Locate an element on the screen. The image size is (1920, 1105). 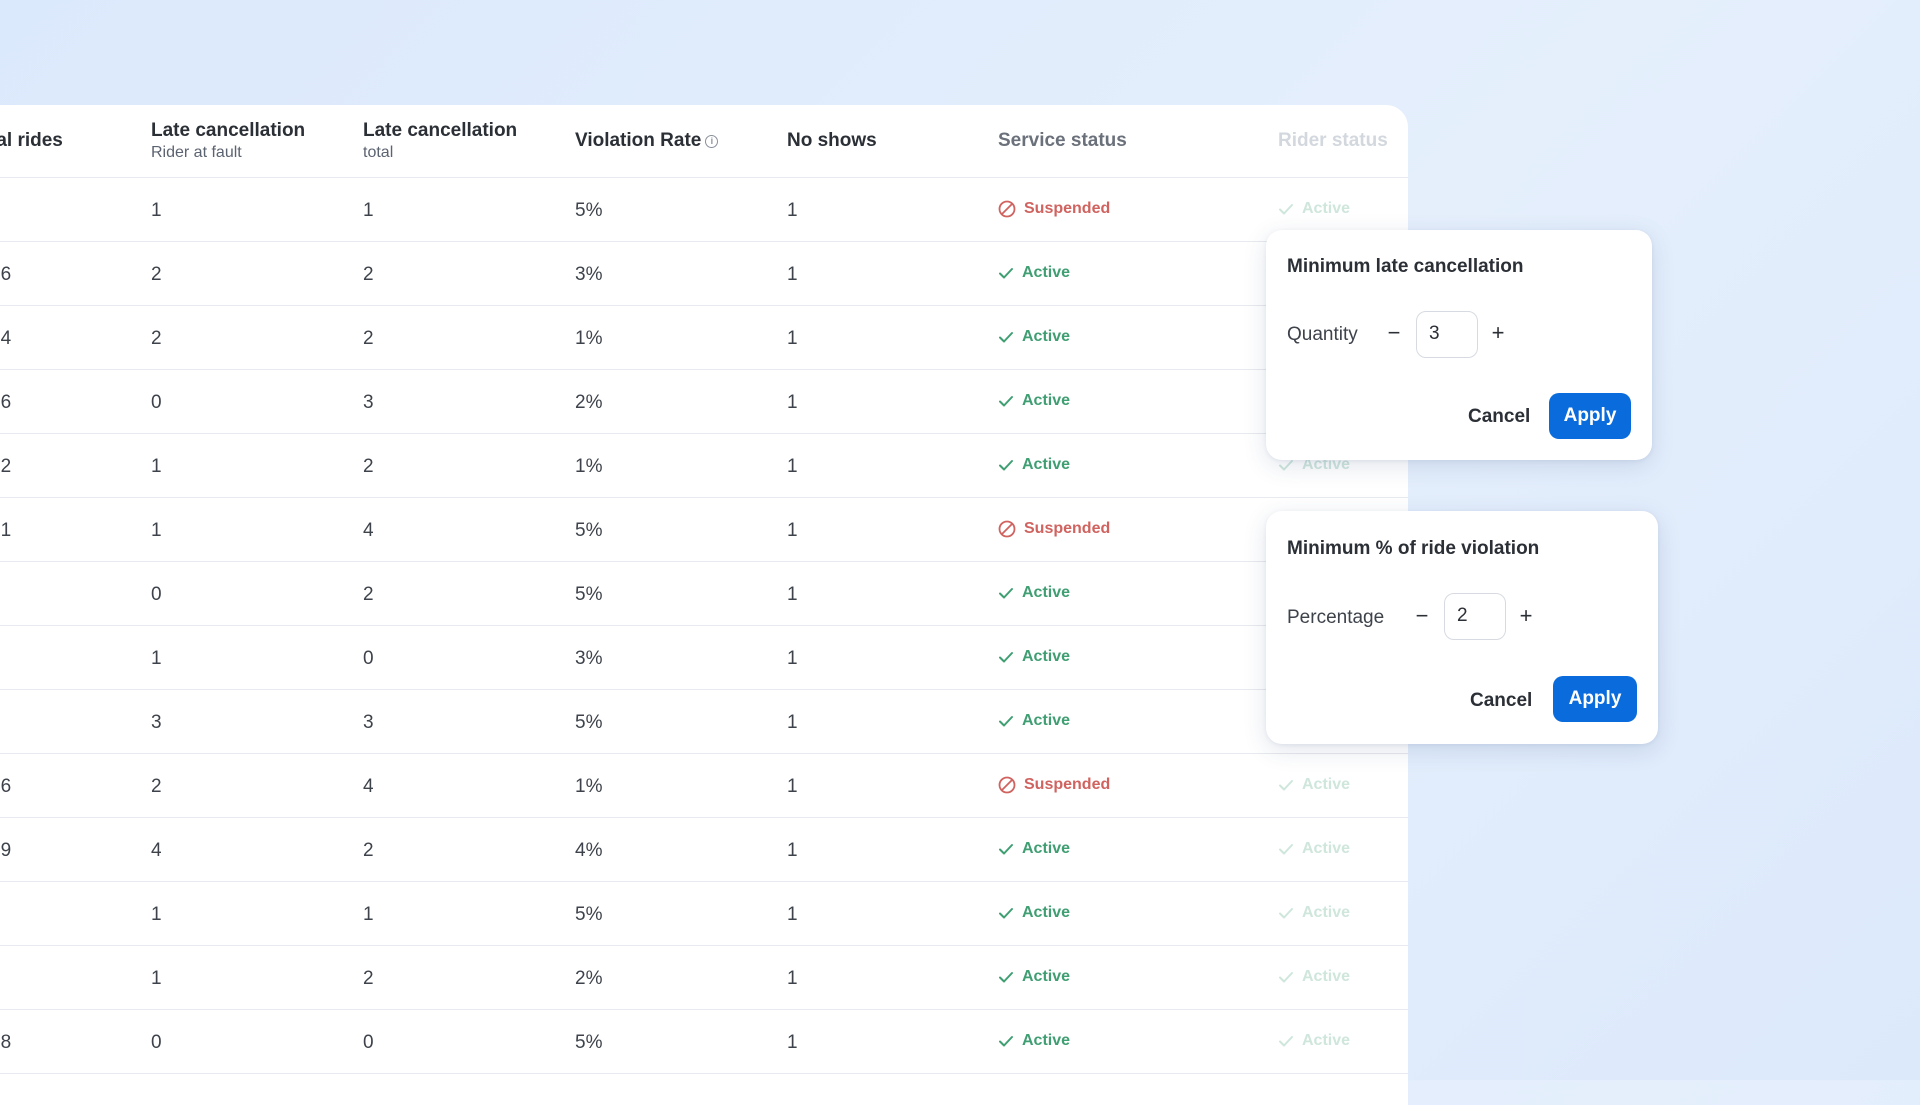
table-row: 5 1 0 3% 1 Active is located at coordinates (704, 658).